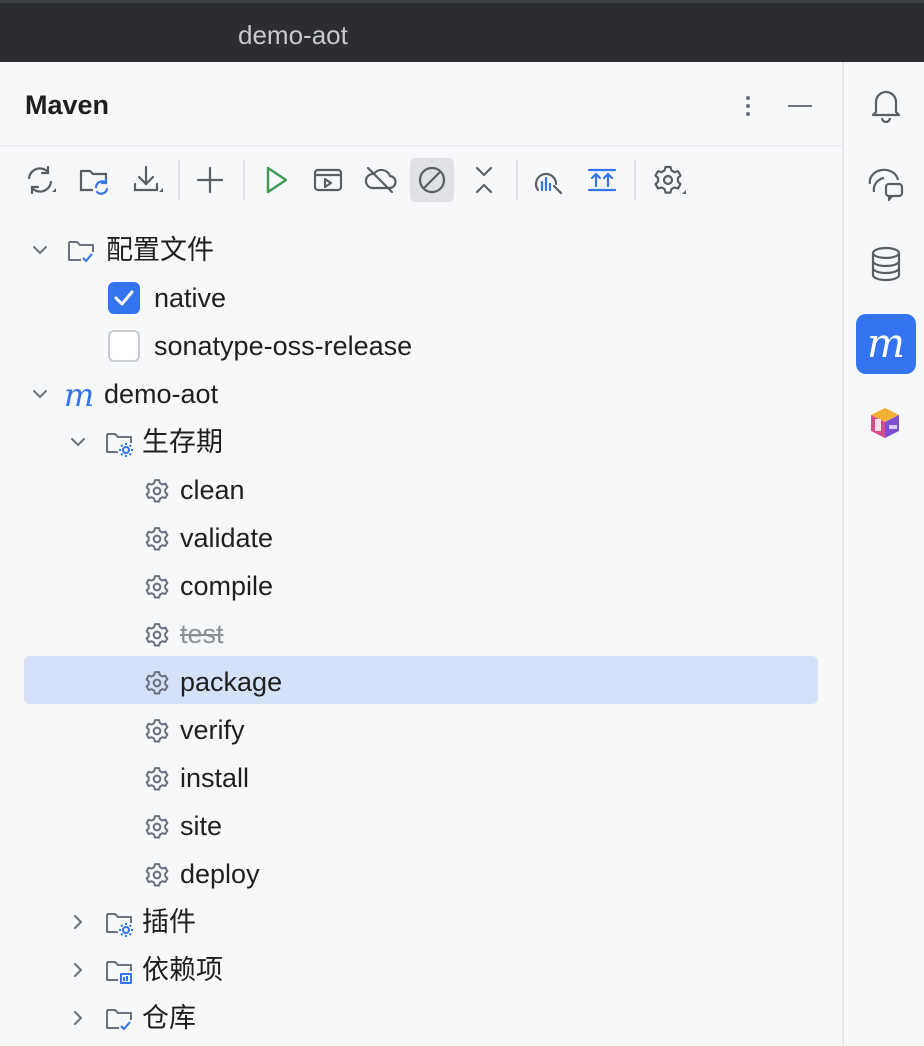 This screenshot has width=924, height=1046. I want to click on notifications-button, so click(886, 104).